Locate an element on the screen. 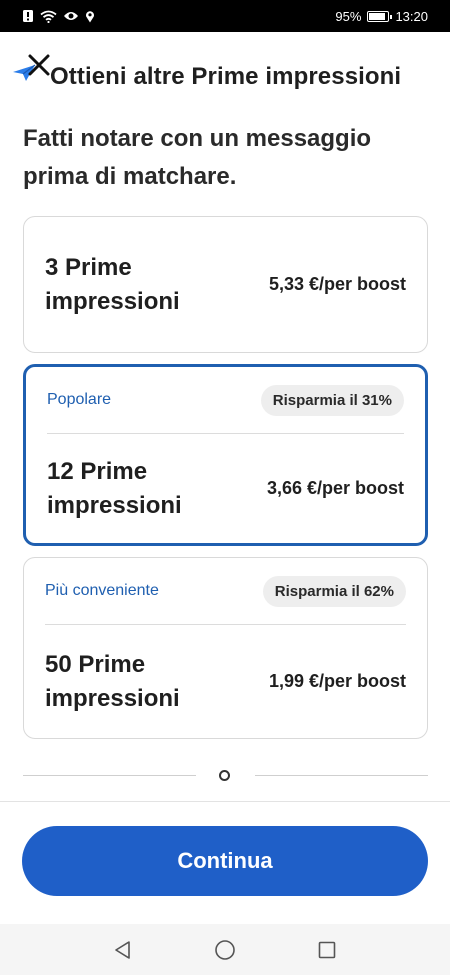 The image size is (450, 975). recents-square-icon is located at coordinates (327, 949).